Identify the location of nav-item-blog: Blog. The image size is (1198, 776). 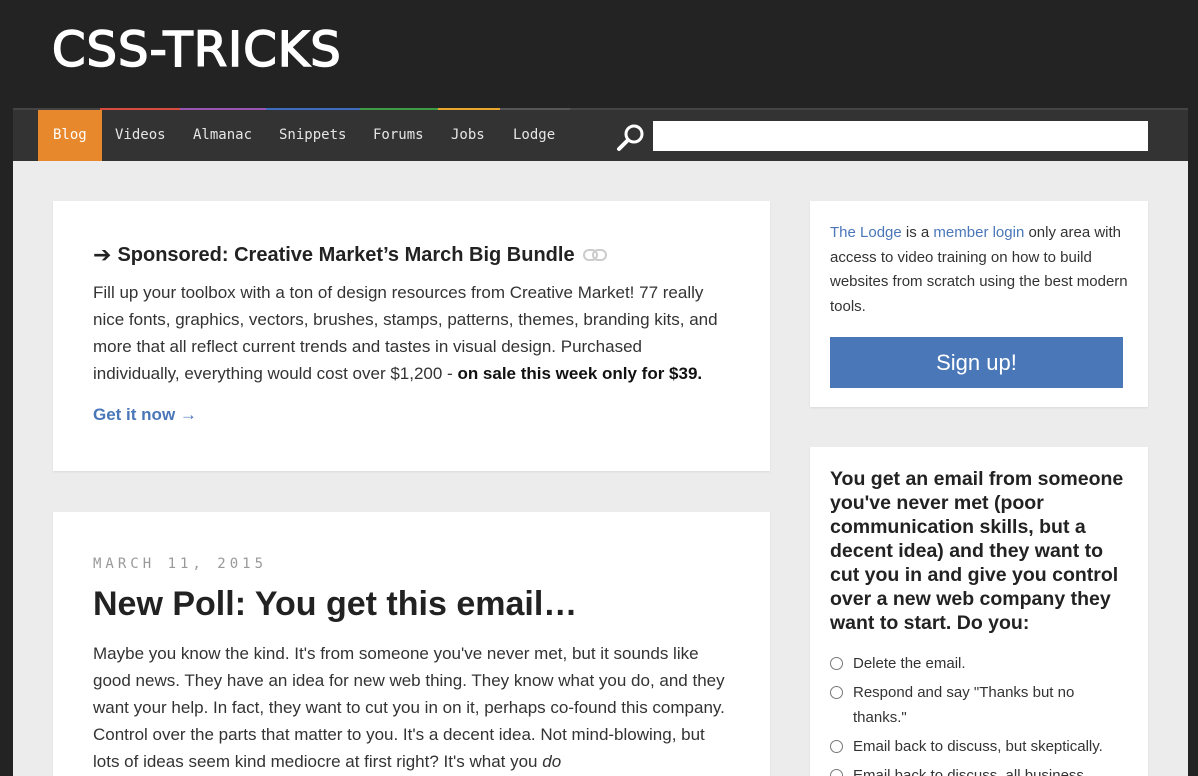
(70, 135).